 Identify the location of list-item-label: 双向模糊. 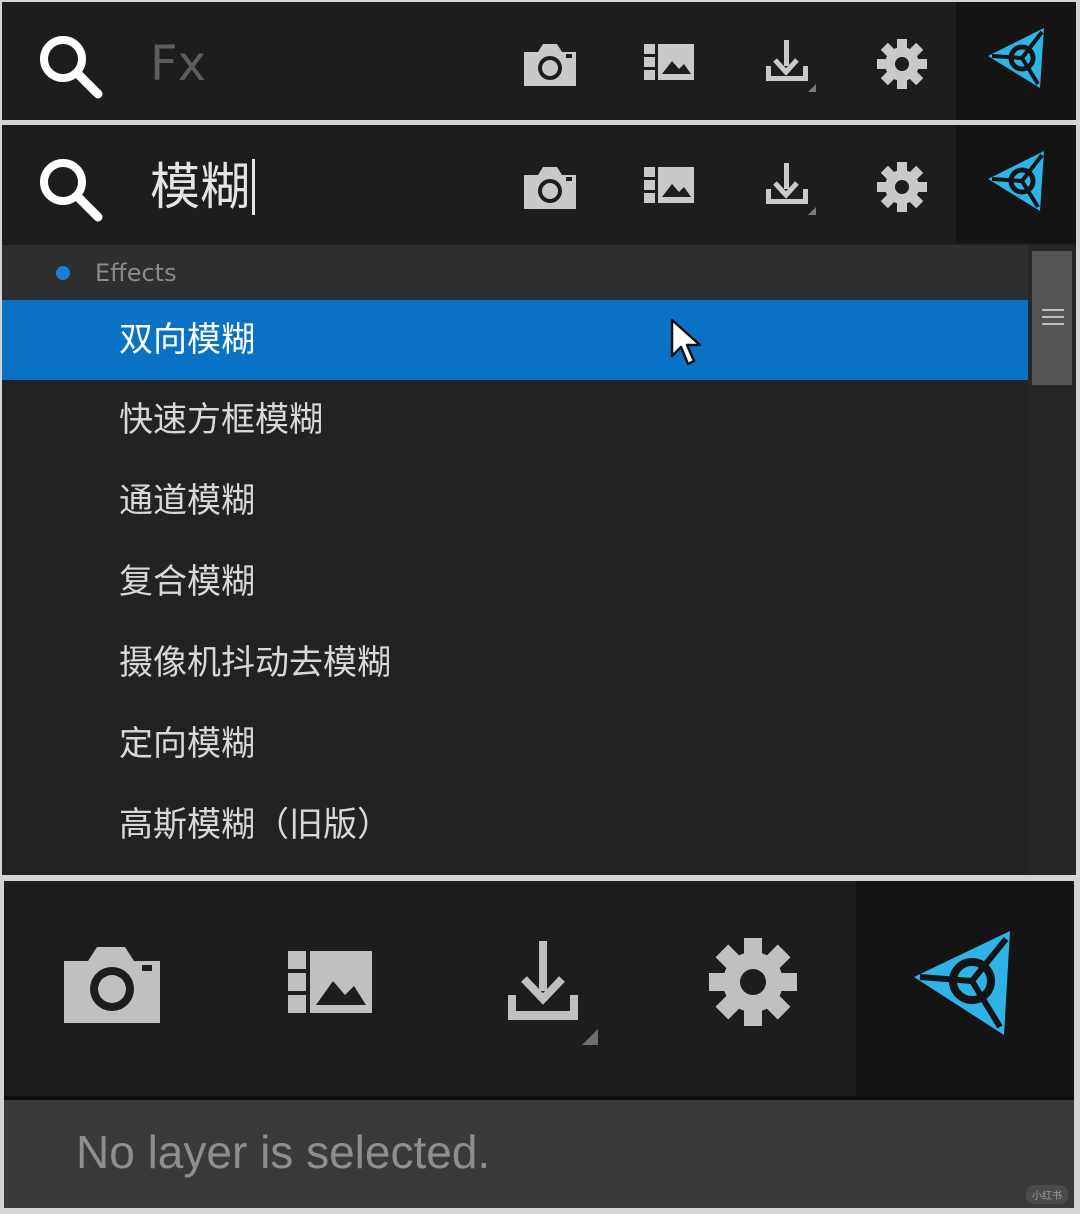
(187, 340).